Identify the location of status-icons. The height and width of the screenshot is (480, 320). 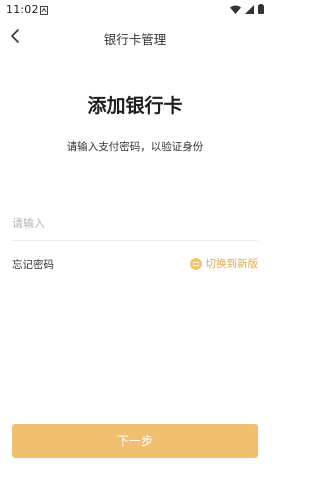
(247, 9).